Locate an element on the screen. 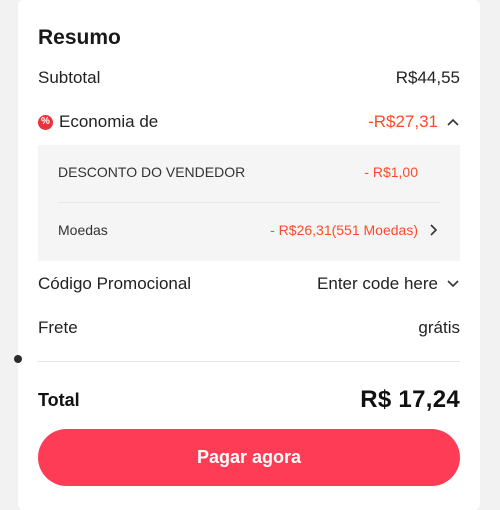  shipping-row: Frete grátis is located at coordinates (249, 328).